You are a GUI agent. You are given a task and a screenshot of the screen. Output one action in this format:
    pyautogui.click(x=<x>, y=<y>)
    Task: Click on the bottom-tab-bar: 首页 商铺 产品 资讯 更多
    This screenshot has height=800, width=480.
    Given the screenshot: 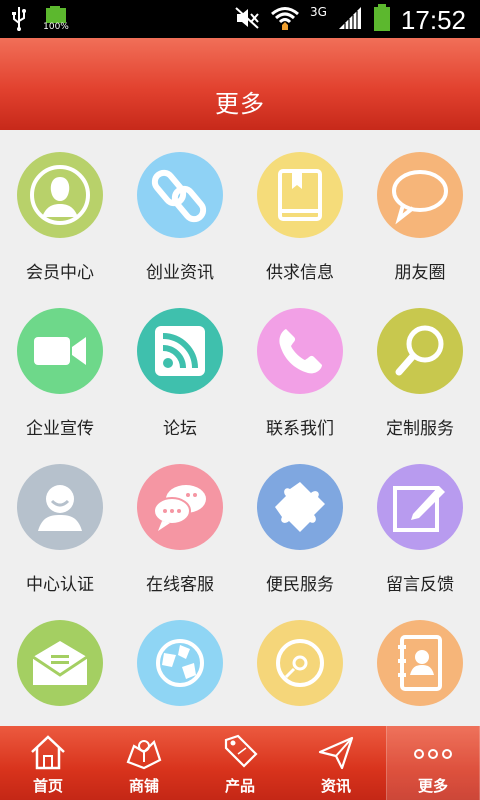 What is the action you would take?
    pyautogui.click(x=240, y=763)
    